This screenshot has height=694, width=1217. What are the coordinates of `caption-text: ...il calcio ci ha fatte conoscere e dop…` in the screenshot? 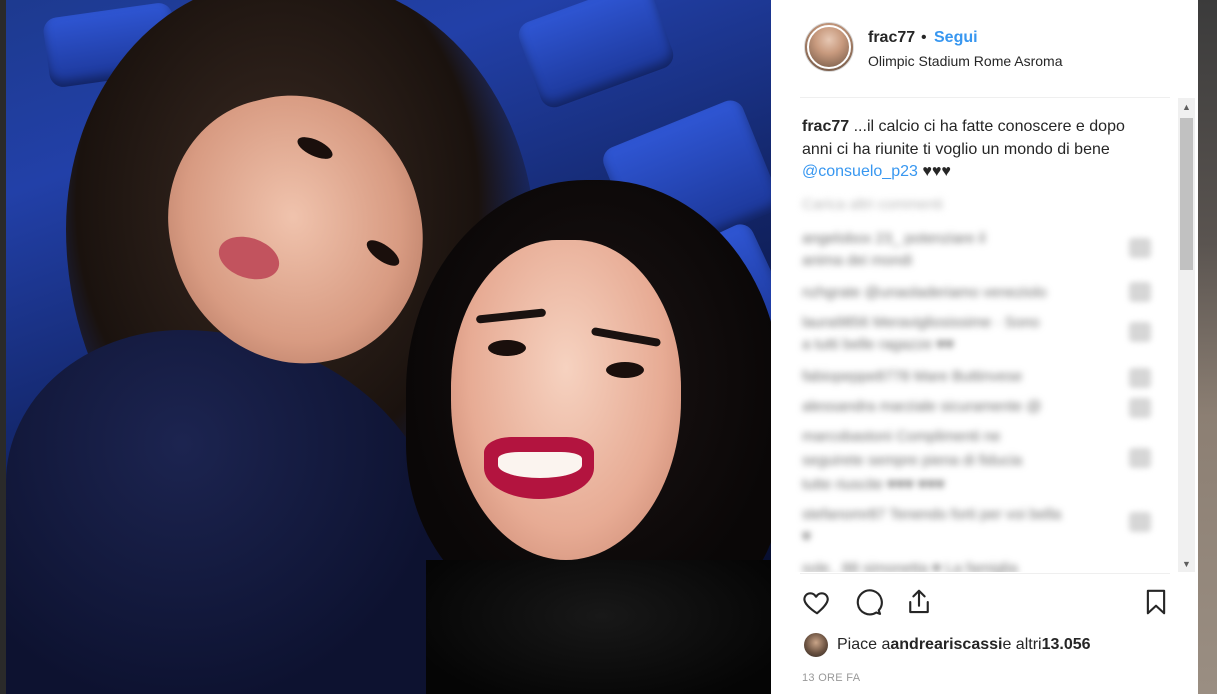 It's located at (963, 138).